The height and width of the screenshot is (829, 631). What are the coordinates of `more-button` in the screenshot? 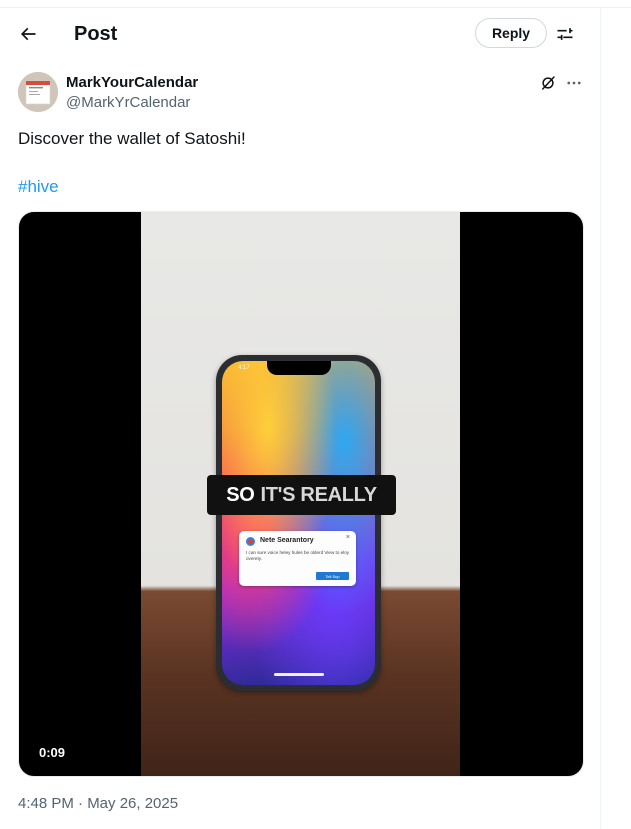 It's located at (574, 83).